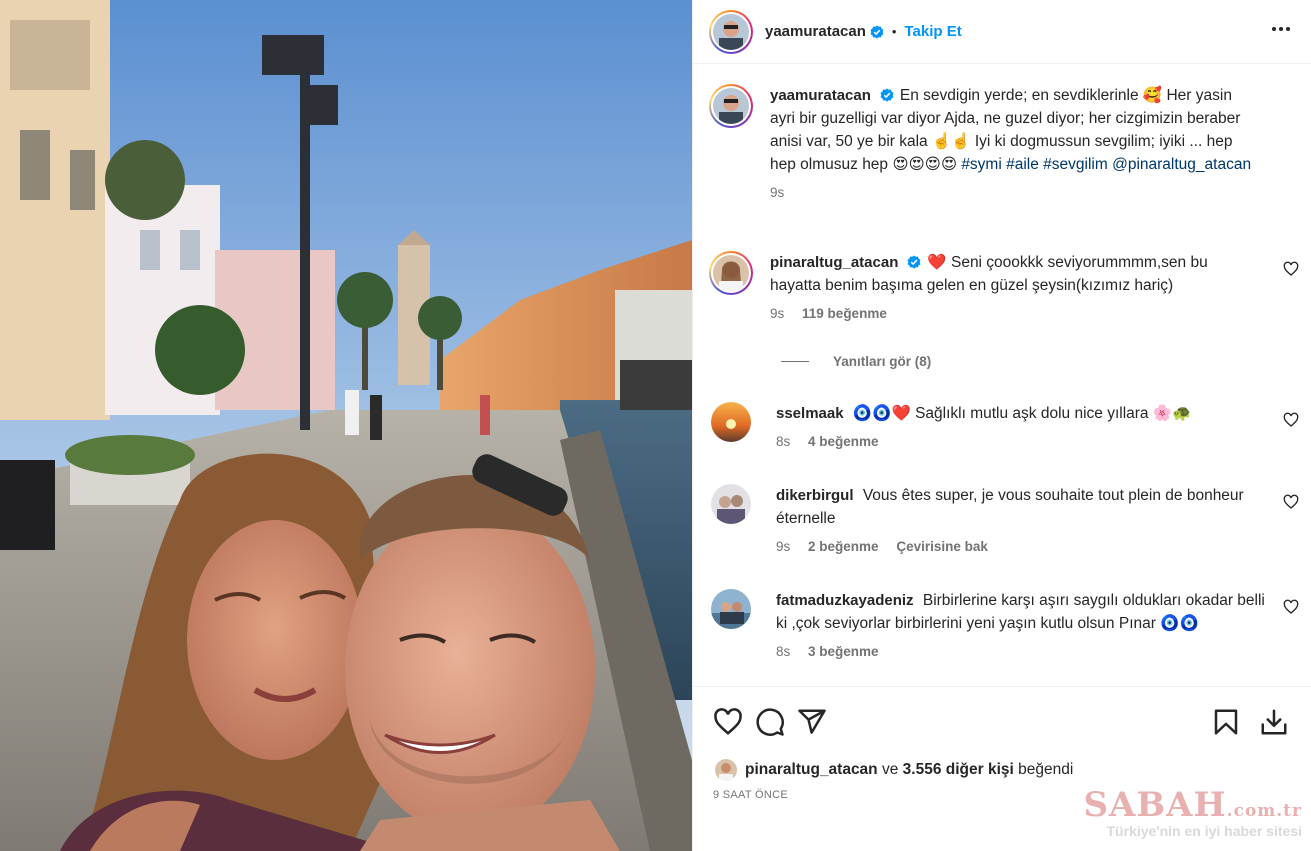 The width and height of the screenshot is (1311, 851). What do you see at coordinates (845, 600) in the screenshot?
I see `comment-username: fatmaduzkayadeniz` at bounding box center [845, 600].